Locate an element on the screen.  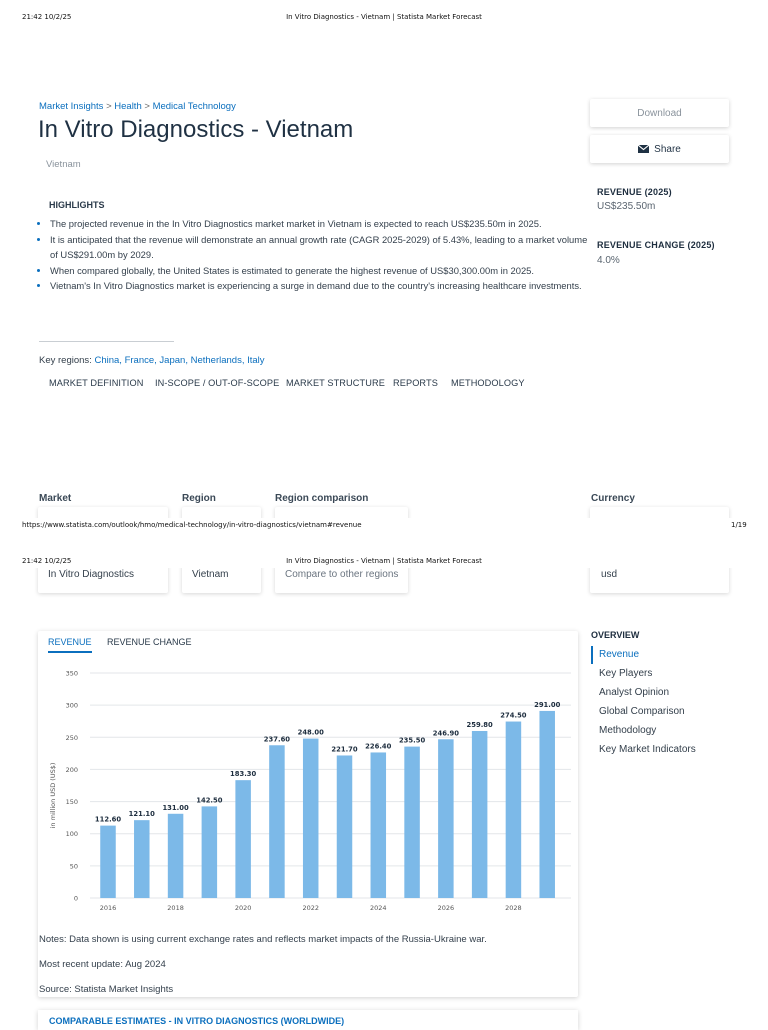
region-comparison-label: Region comparison is located at coordinates (322, 498).